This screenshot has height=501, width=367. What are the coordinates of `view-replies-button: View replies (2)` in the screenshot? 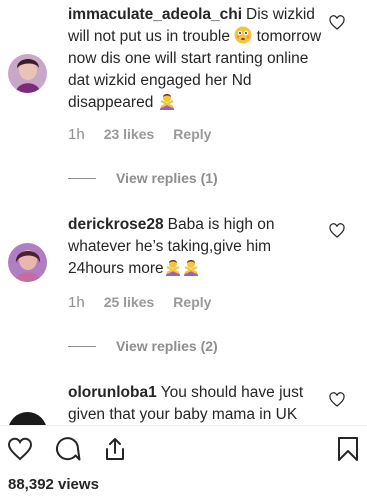 It's located at (143, 346).